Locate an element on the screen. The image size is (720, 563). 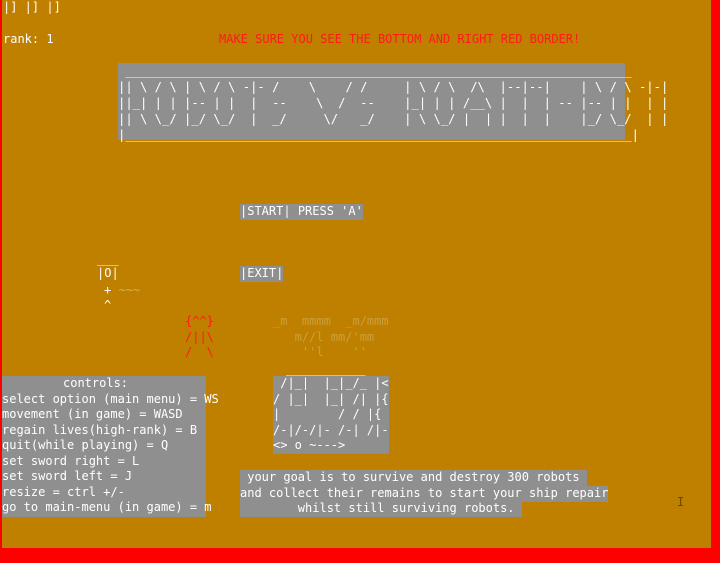
goal-text-line-3: whilst still surviving robots. is located at coordinates (381, 509).